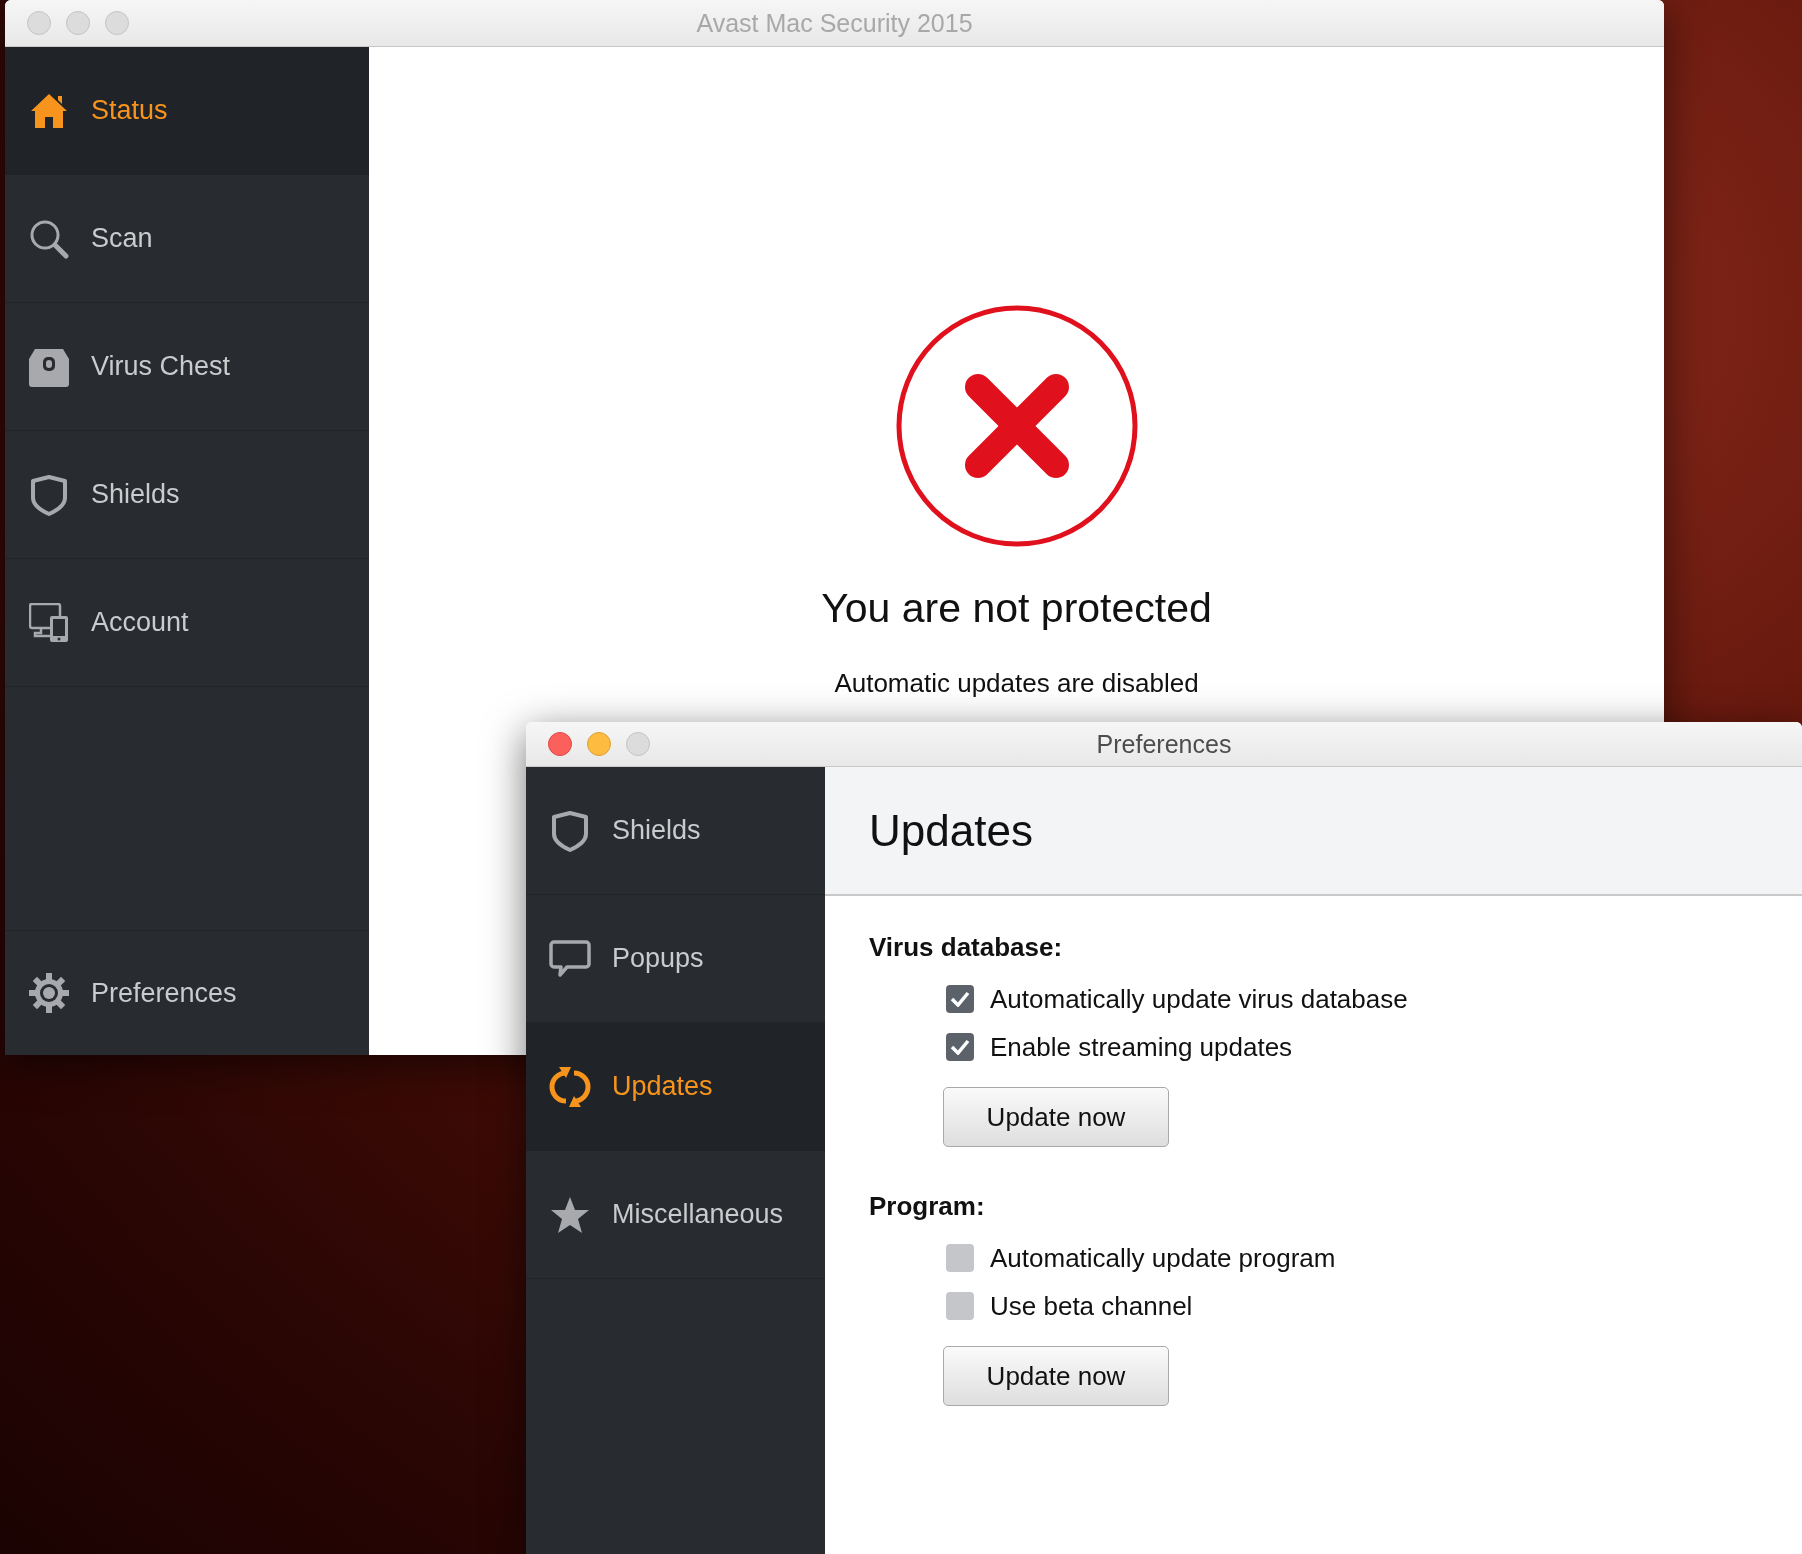 This screenshot has width=1802, height=1554. What do you see at coordinates (1199, 999) in the screenshot?
I see `checkbox-label: Automatically update virus database` at bounding box center [1199, 999].